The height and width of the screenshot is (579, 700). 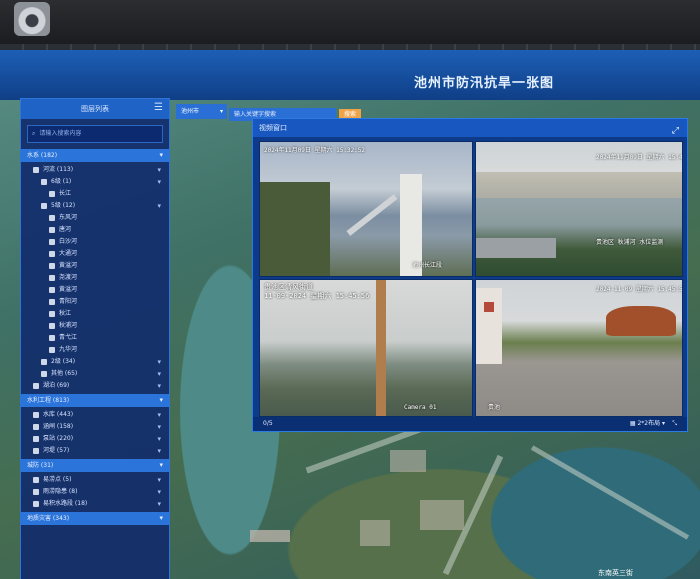 What do you see at coordinates (68, 289) in the screenshot?
I see `layer-item-label: 黄湓河` at bounding box center [68, 289].